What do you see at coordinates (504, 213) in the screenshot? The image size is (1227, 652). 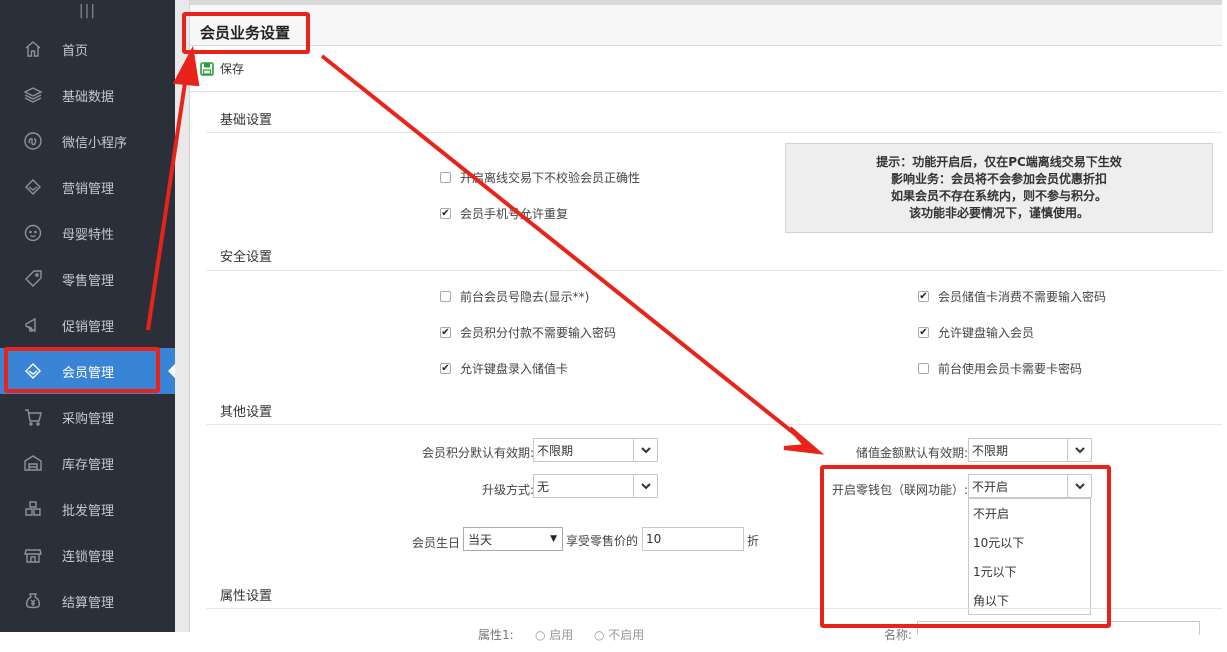 I see `phone-duplicate-option: ✔ 会员手机号允许重复` at bounding box center [504, 213].